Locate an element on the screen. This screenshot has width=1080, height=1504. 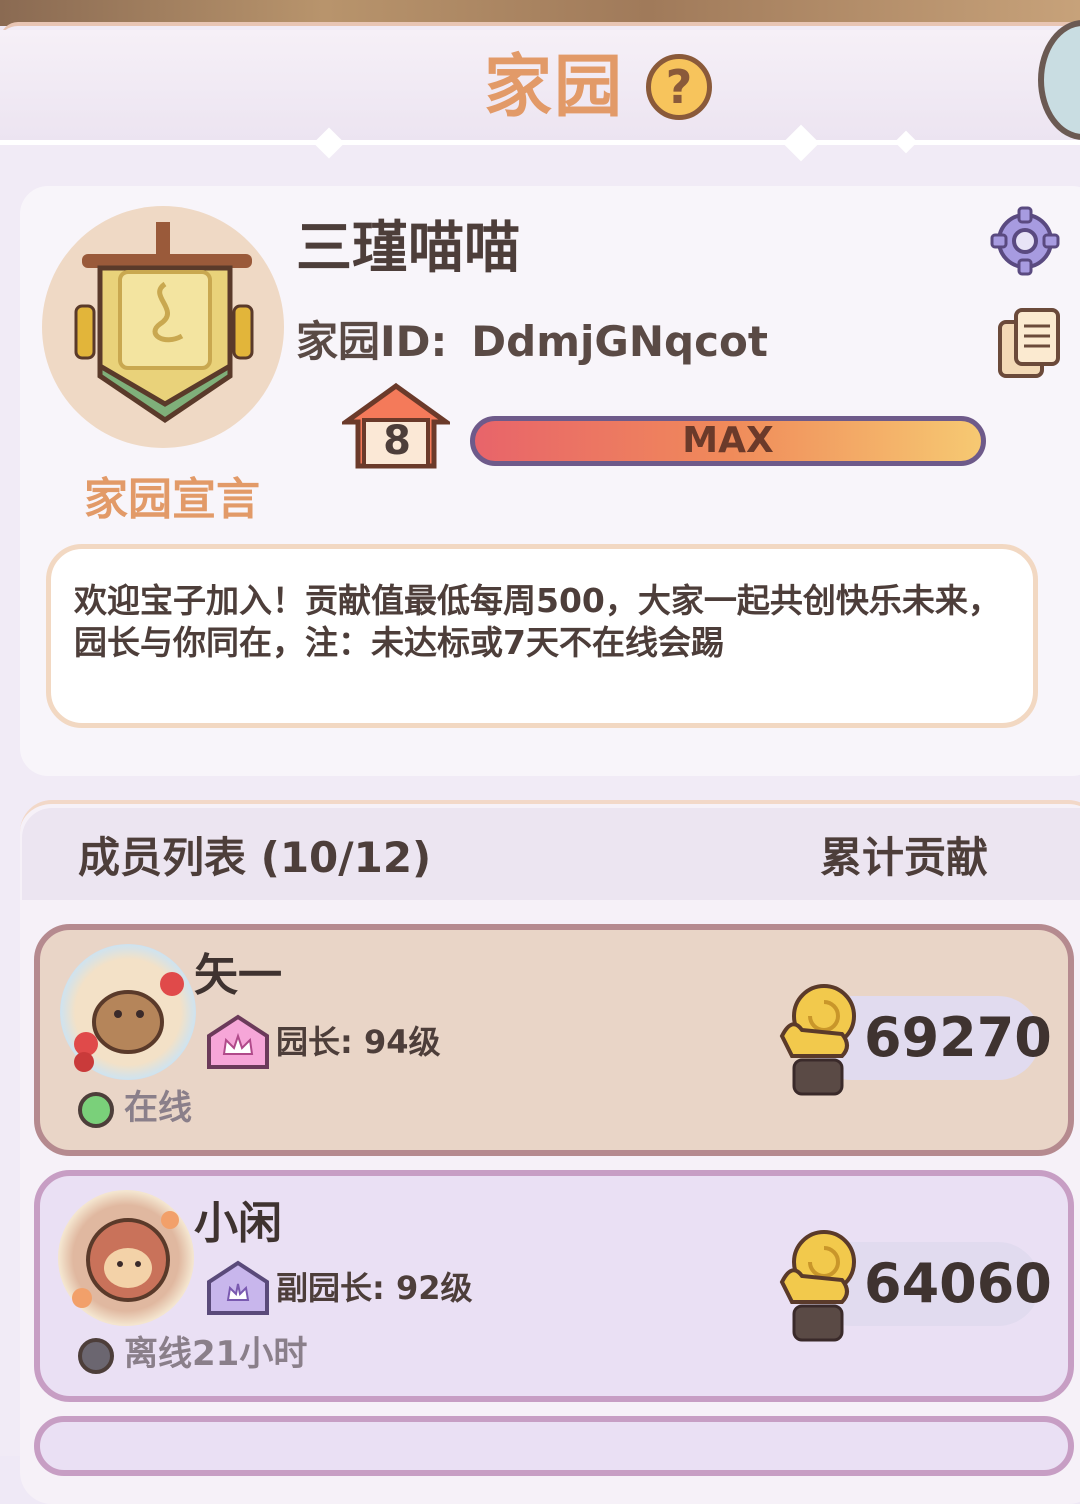
member-list-title: 成员列表 (10/12) is located at coordinates (255, 857).